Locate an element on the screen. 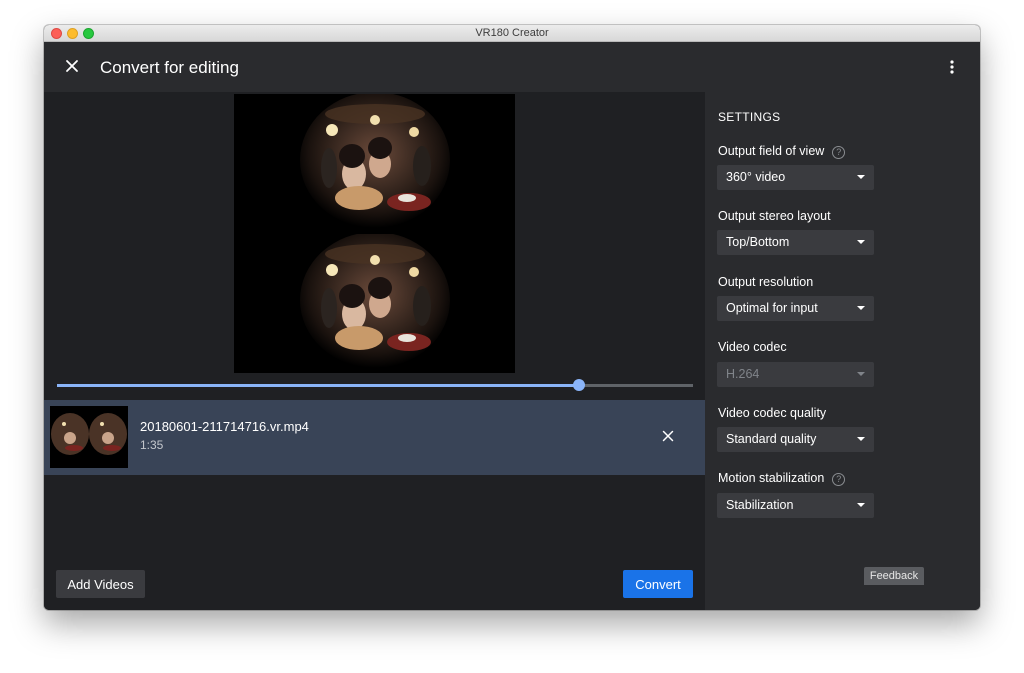 The image size is (1024, 673). feedback-button: Feedback is located at coordinates (894, 576).